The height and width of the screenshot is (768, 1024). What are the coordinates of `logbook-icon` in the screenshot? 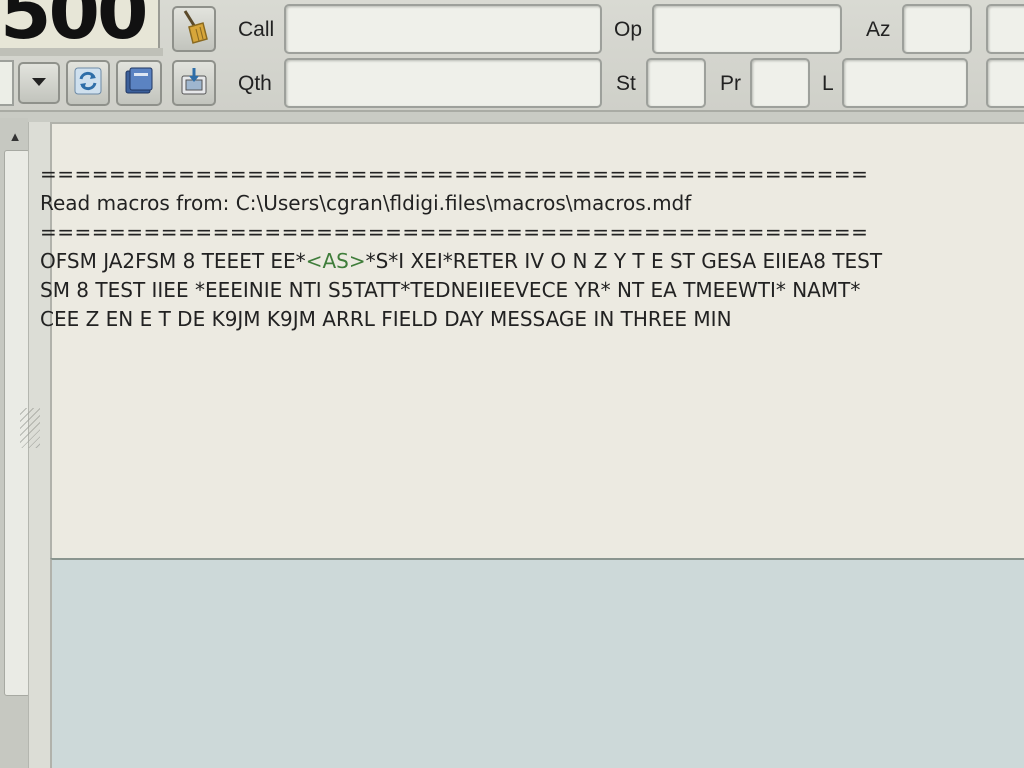 It's located at (139, 83).